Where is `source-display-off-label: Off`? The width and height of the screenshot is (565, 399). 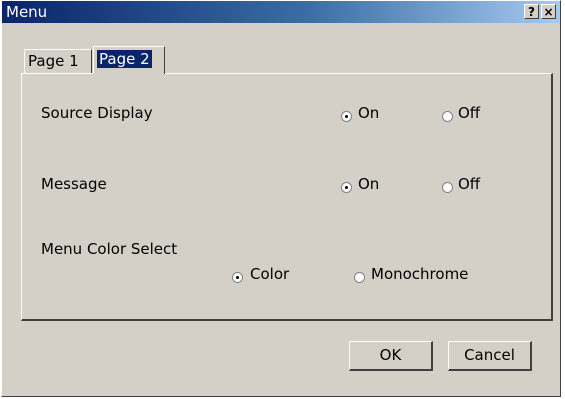 source-display-off-label: Off is located at coordinates (469, 113).